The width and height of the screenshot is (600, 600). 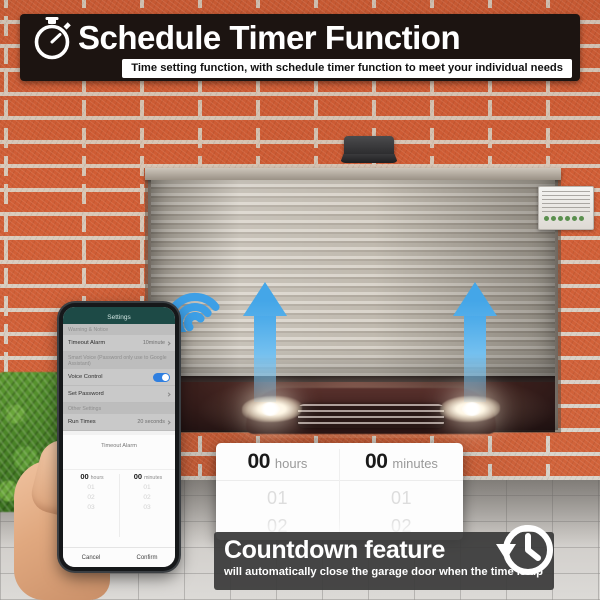 I want to click on row-value-text: 10minute, so click(x=153, y=343).